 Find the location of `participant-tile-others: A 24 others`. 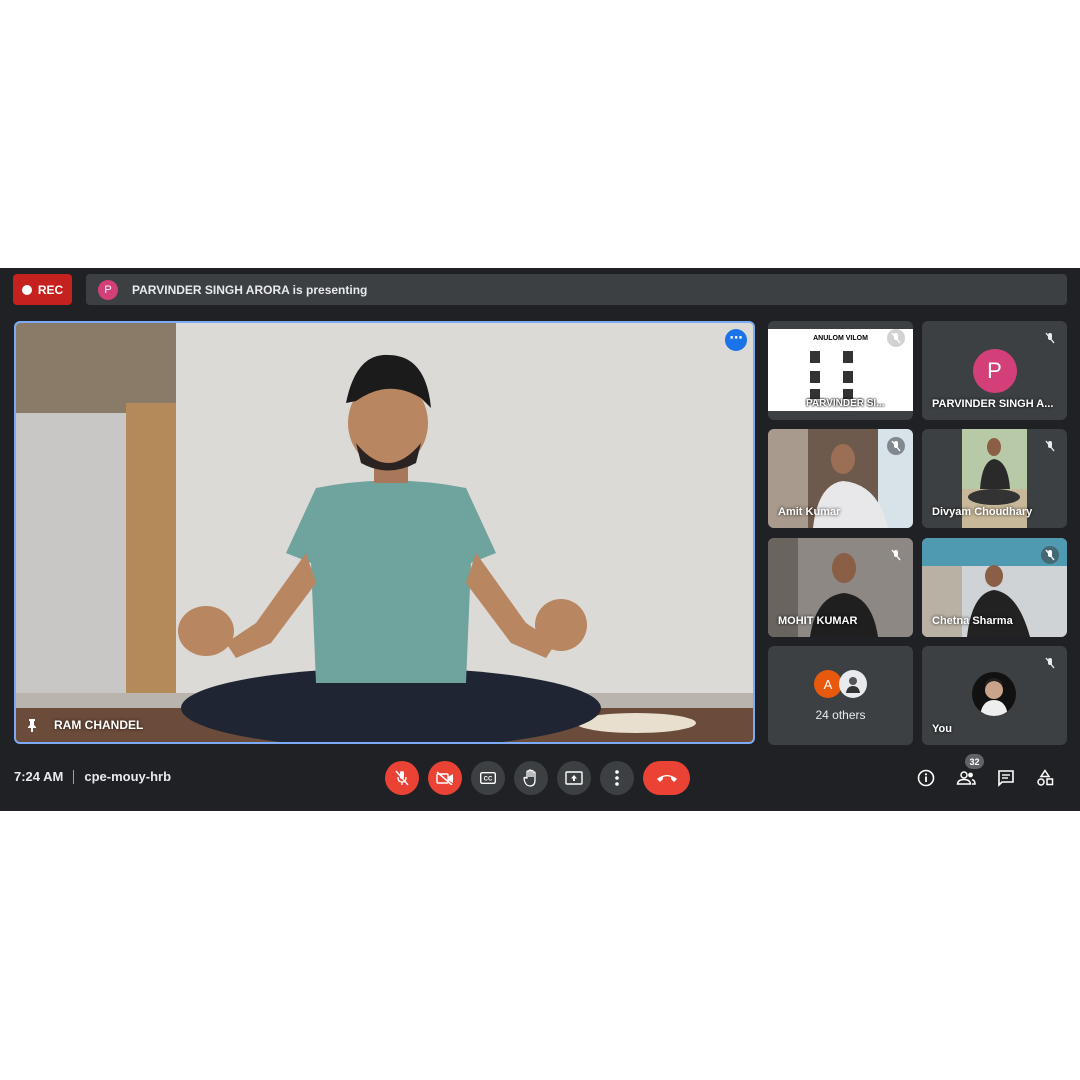

participant-tile-others: A 24 others is located at coordinates (840, 695).